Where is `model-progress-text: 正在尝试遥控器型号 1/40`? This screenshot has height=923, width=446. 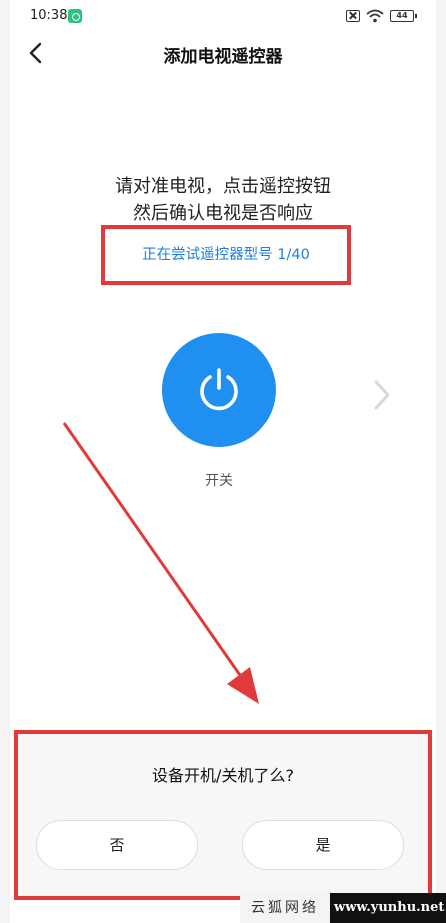 model-progress-text: 正在尝试遥控器型号 1/40 is located at coordinates (226, 255).